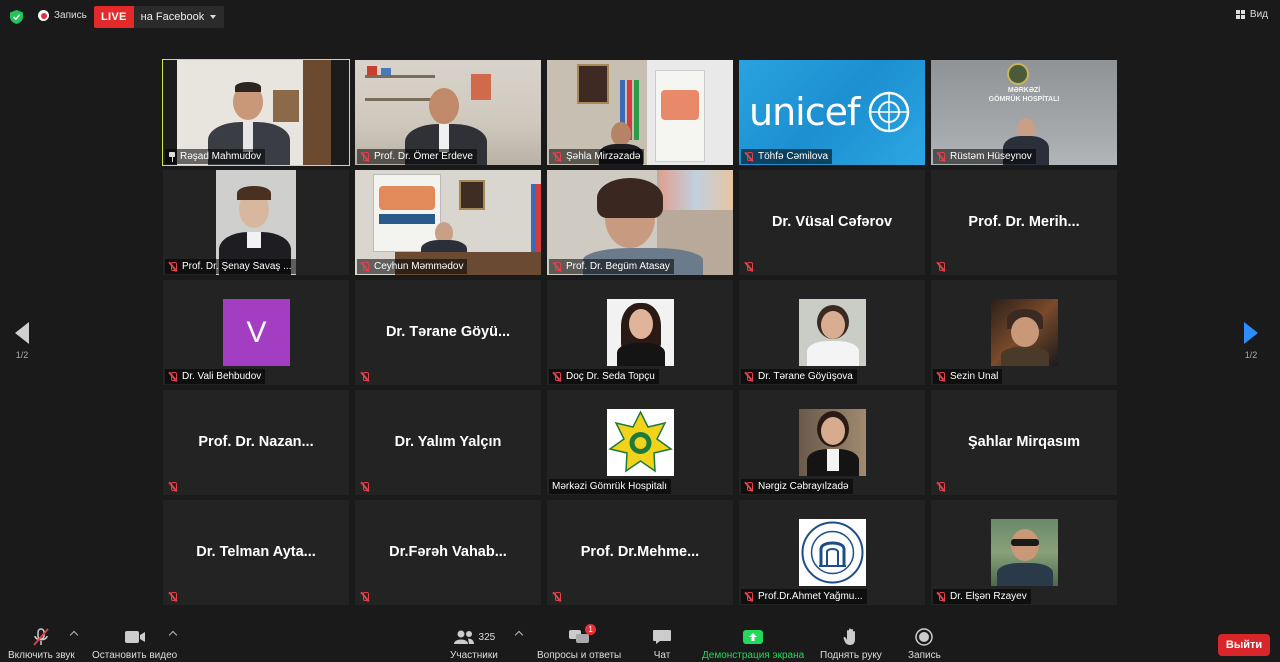 The height and width of the screenshot is (662, 1280). What do you see at coordinates (41, 644) in the screenshot?
I see `unmute-button: Включить звук` at bounding box center [41, 644].